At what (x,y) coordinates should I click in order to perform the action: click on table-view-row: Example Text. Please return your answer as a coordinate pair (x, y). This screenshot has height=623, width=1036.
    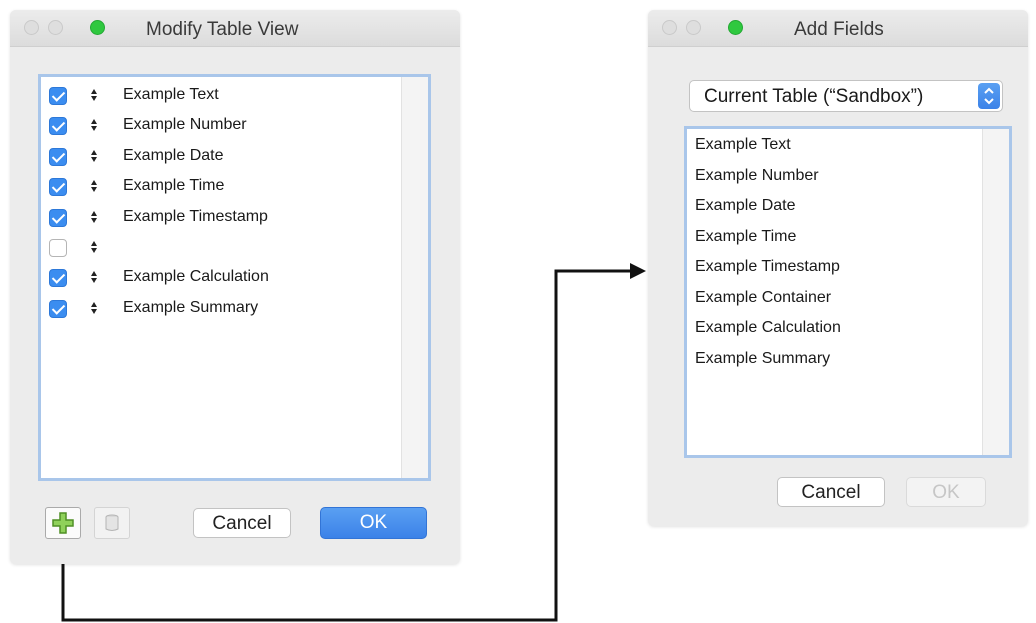
    Looking at the image, I should click on (221, 100).